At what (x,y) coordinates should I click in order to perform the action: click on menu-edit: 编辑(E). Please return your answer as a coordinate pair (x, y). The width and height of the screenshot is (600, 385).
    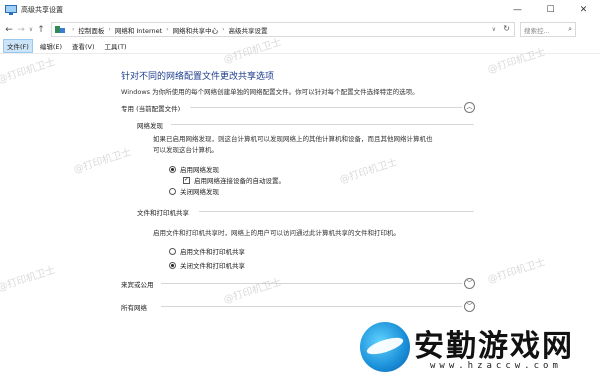
    Looking at the image, I should click on (51, 46).